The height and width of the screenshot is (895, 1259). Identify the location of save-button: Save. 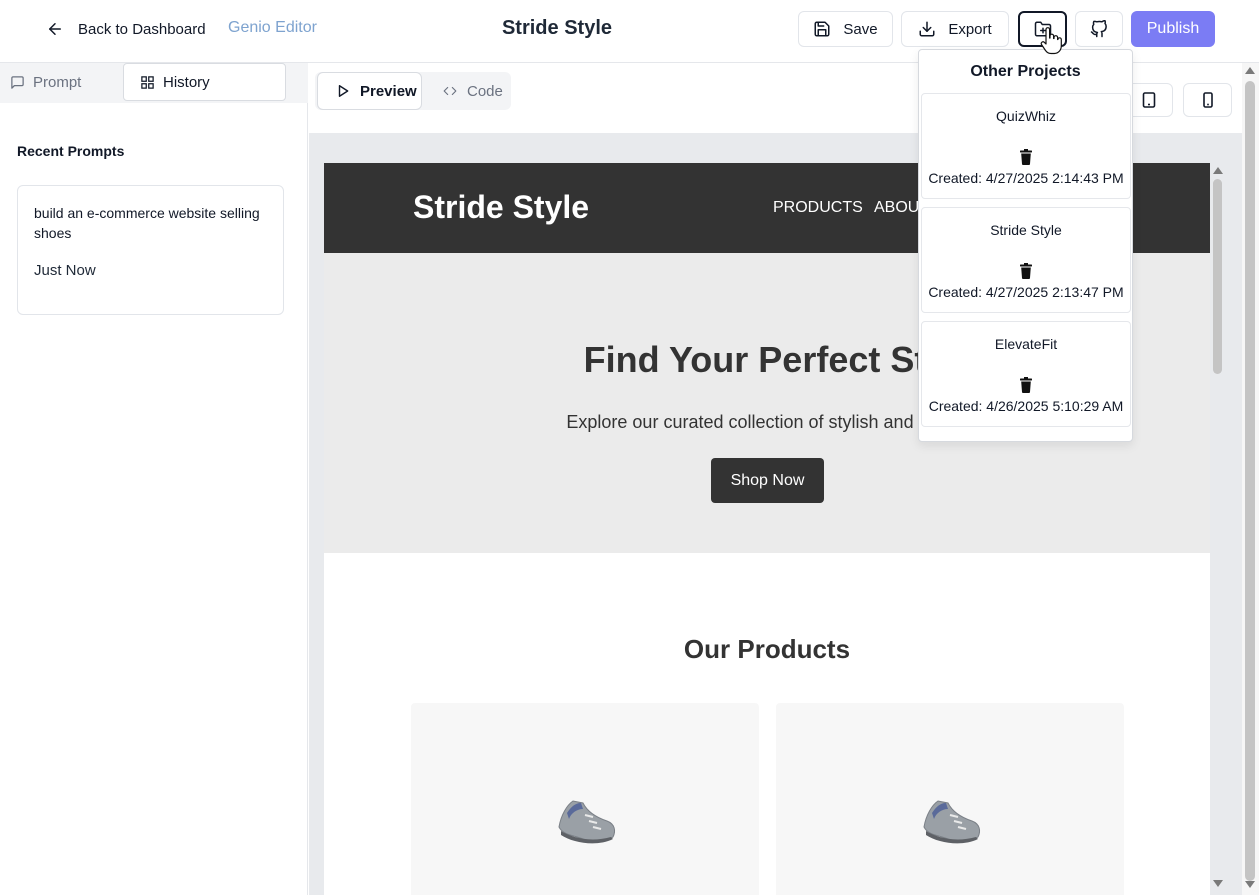
(845, 29).